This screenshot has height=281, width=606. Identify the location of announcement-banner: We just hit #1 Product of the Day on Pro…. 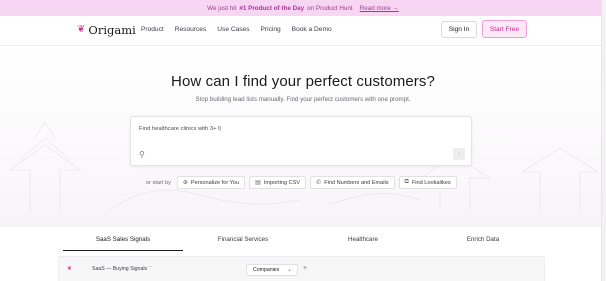
(303, 8).